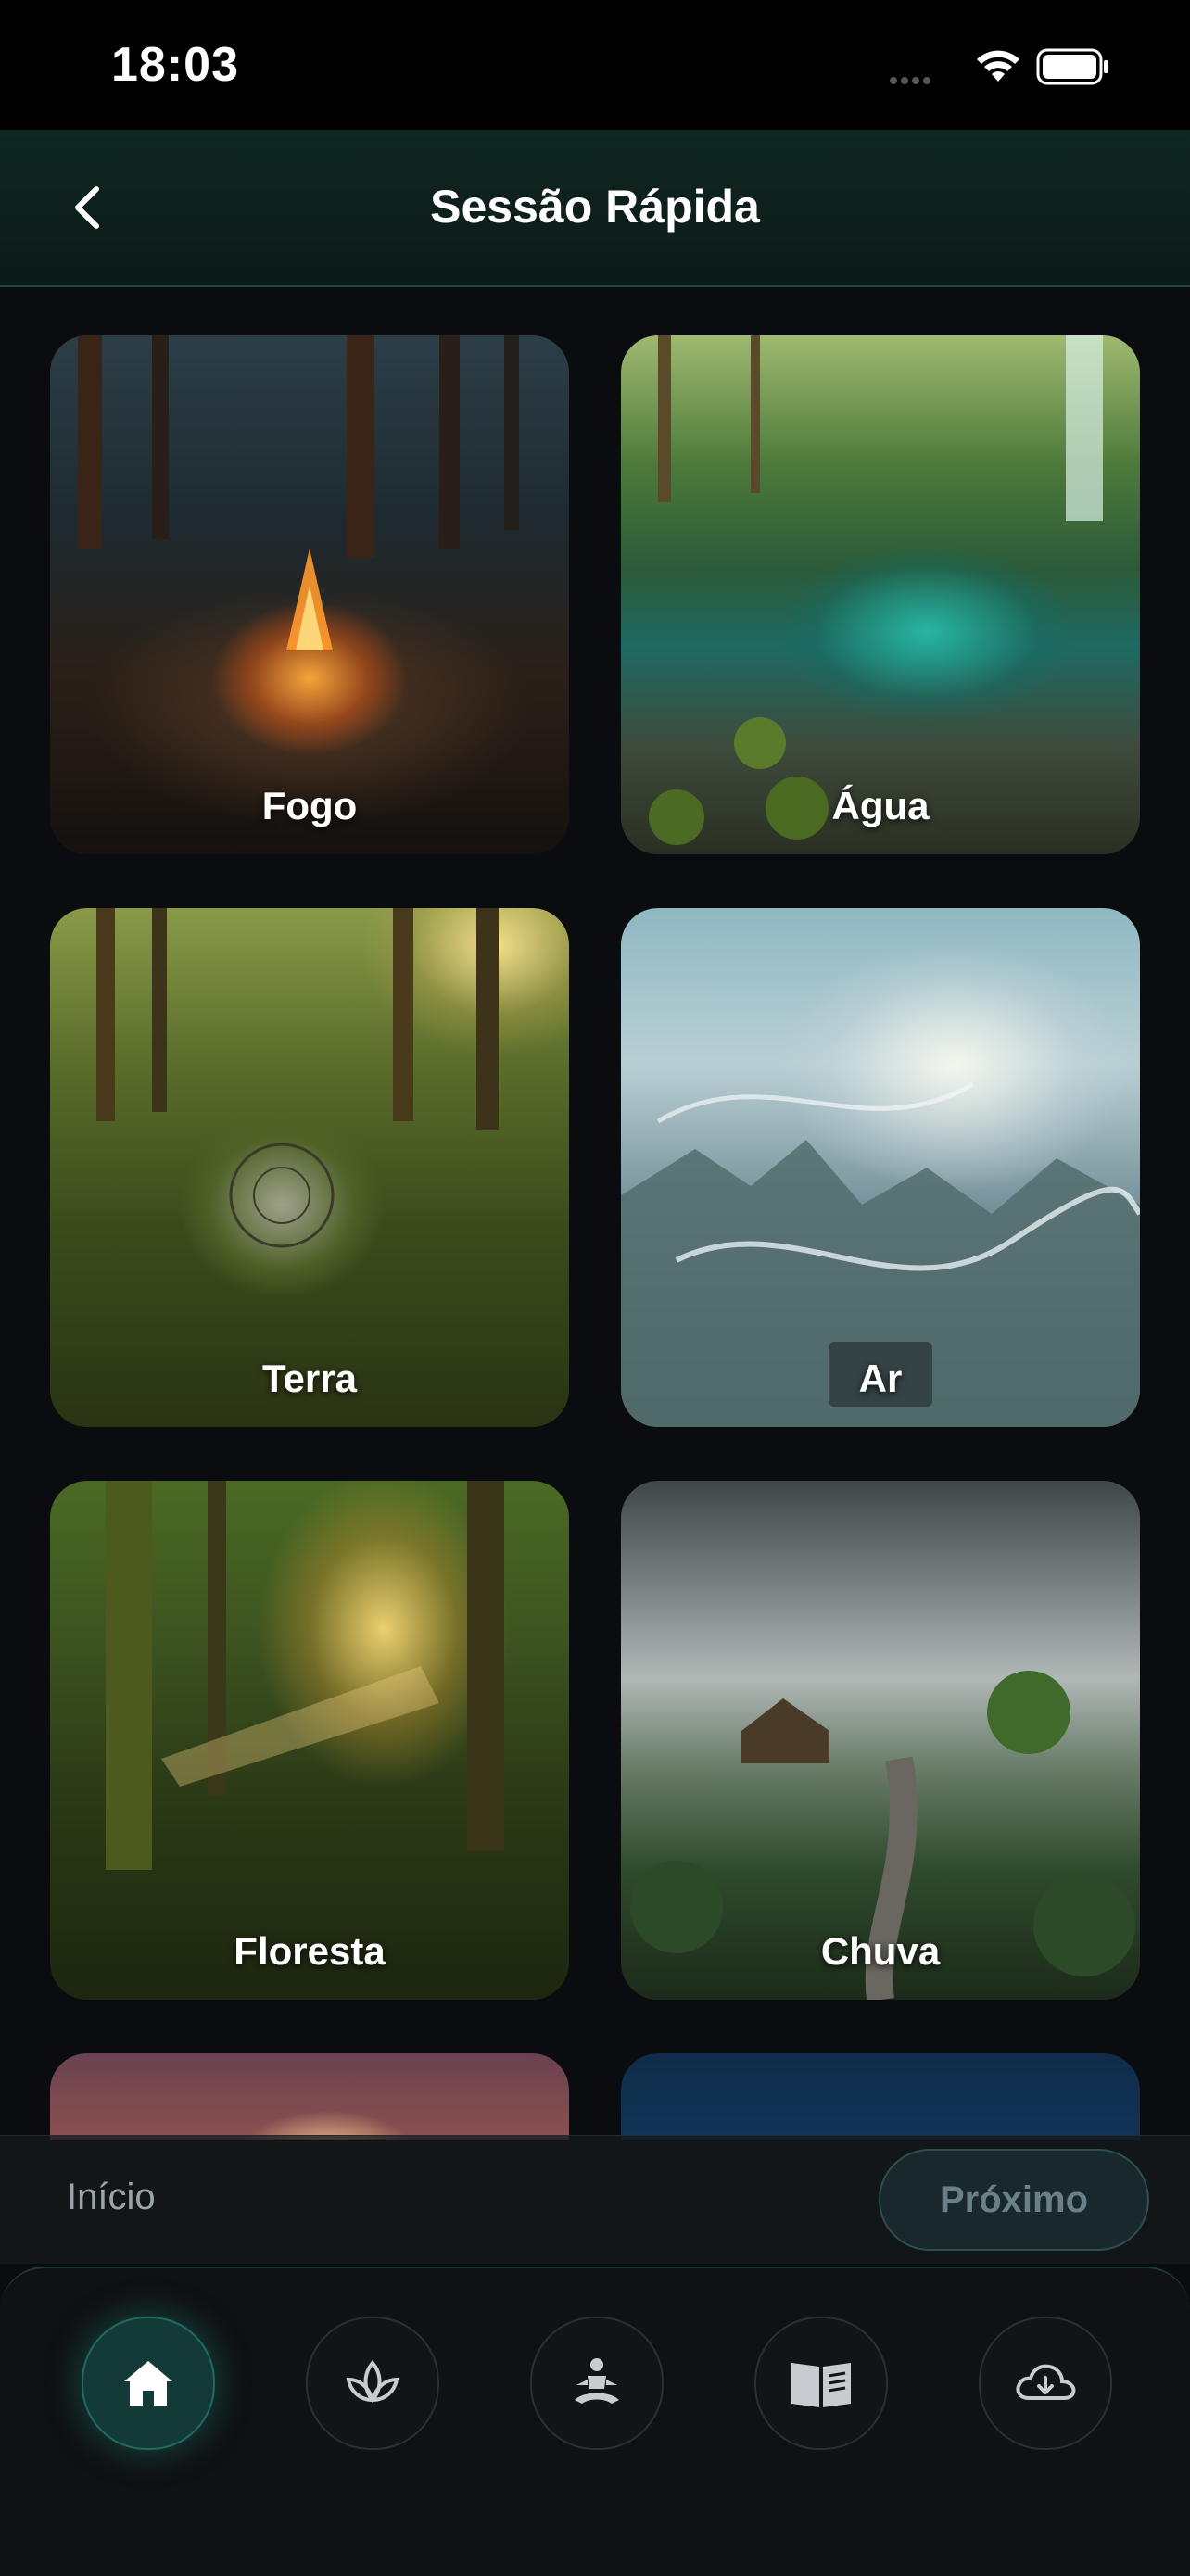  I want to click on cloud-download-icon, so click(1046, 2382).